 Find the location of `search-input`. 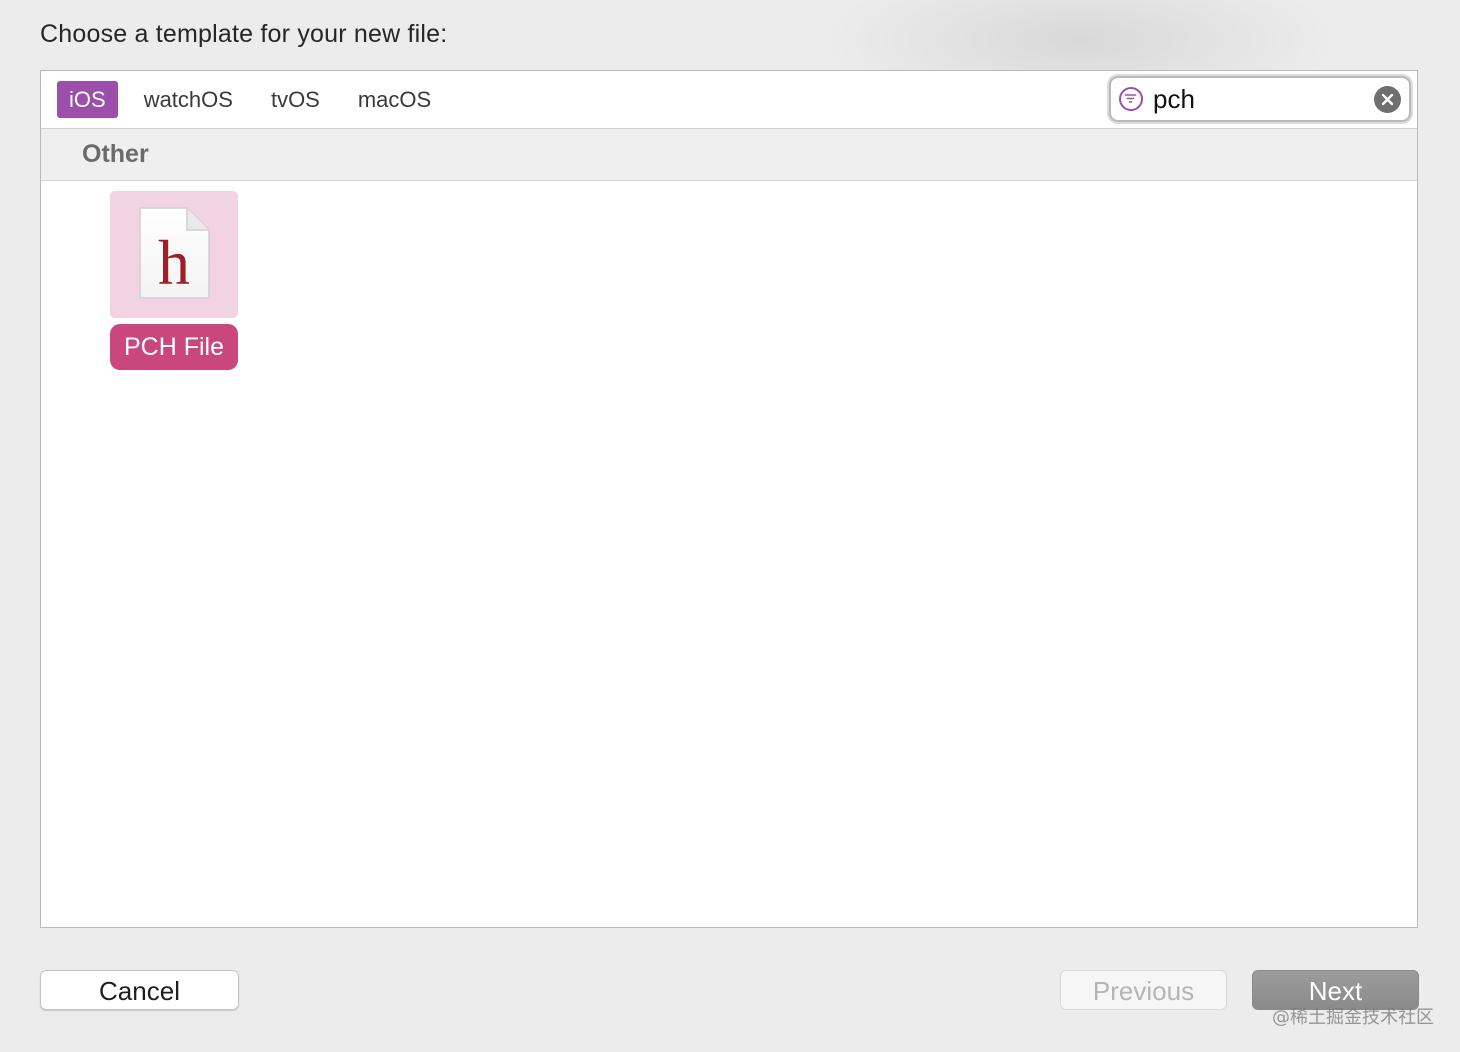

search-input is located at coordinates (1258, 99).